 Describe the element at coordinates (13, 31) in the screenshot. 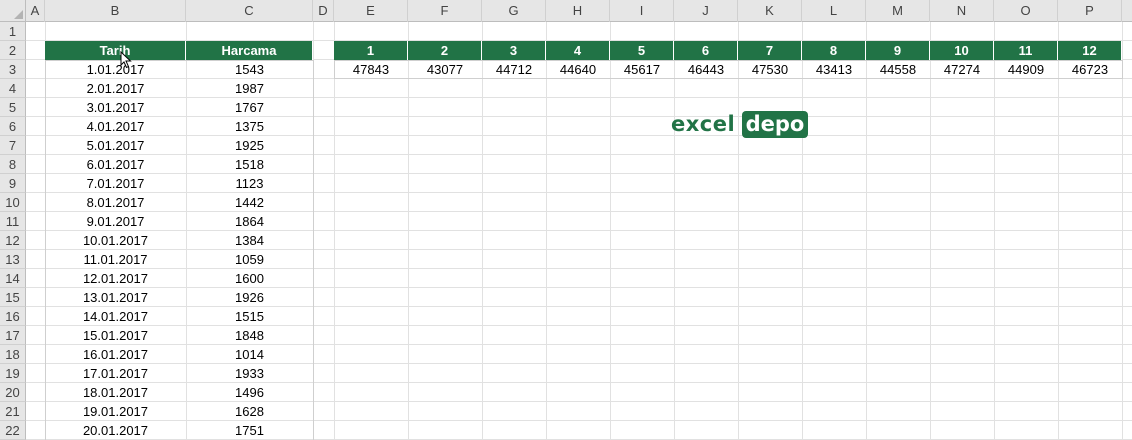

I see `row-header: 1` at that location.